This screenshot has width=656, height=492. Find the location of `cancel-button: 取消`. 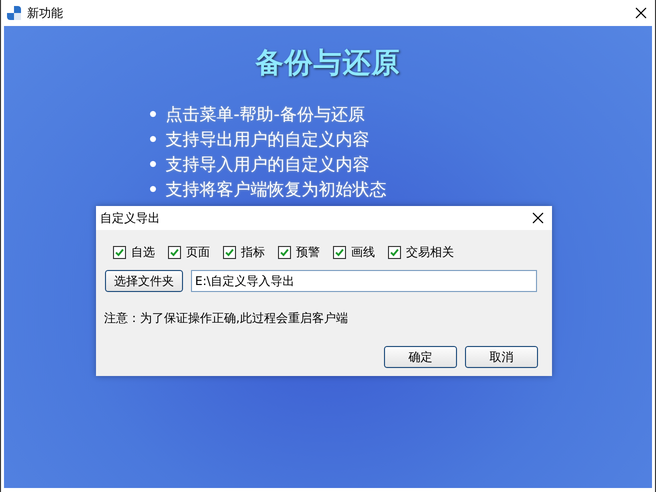

cancel-button: 取消 is located at coordinates (501, 357).